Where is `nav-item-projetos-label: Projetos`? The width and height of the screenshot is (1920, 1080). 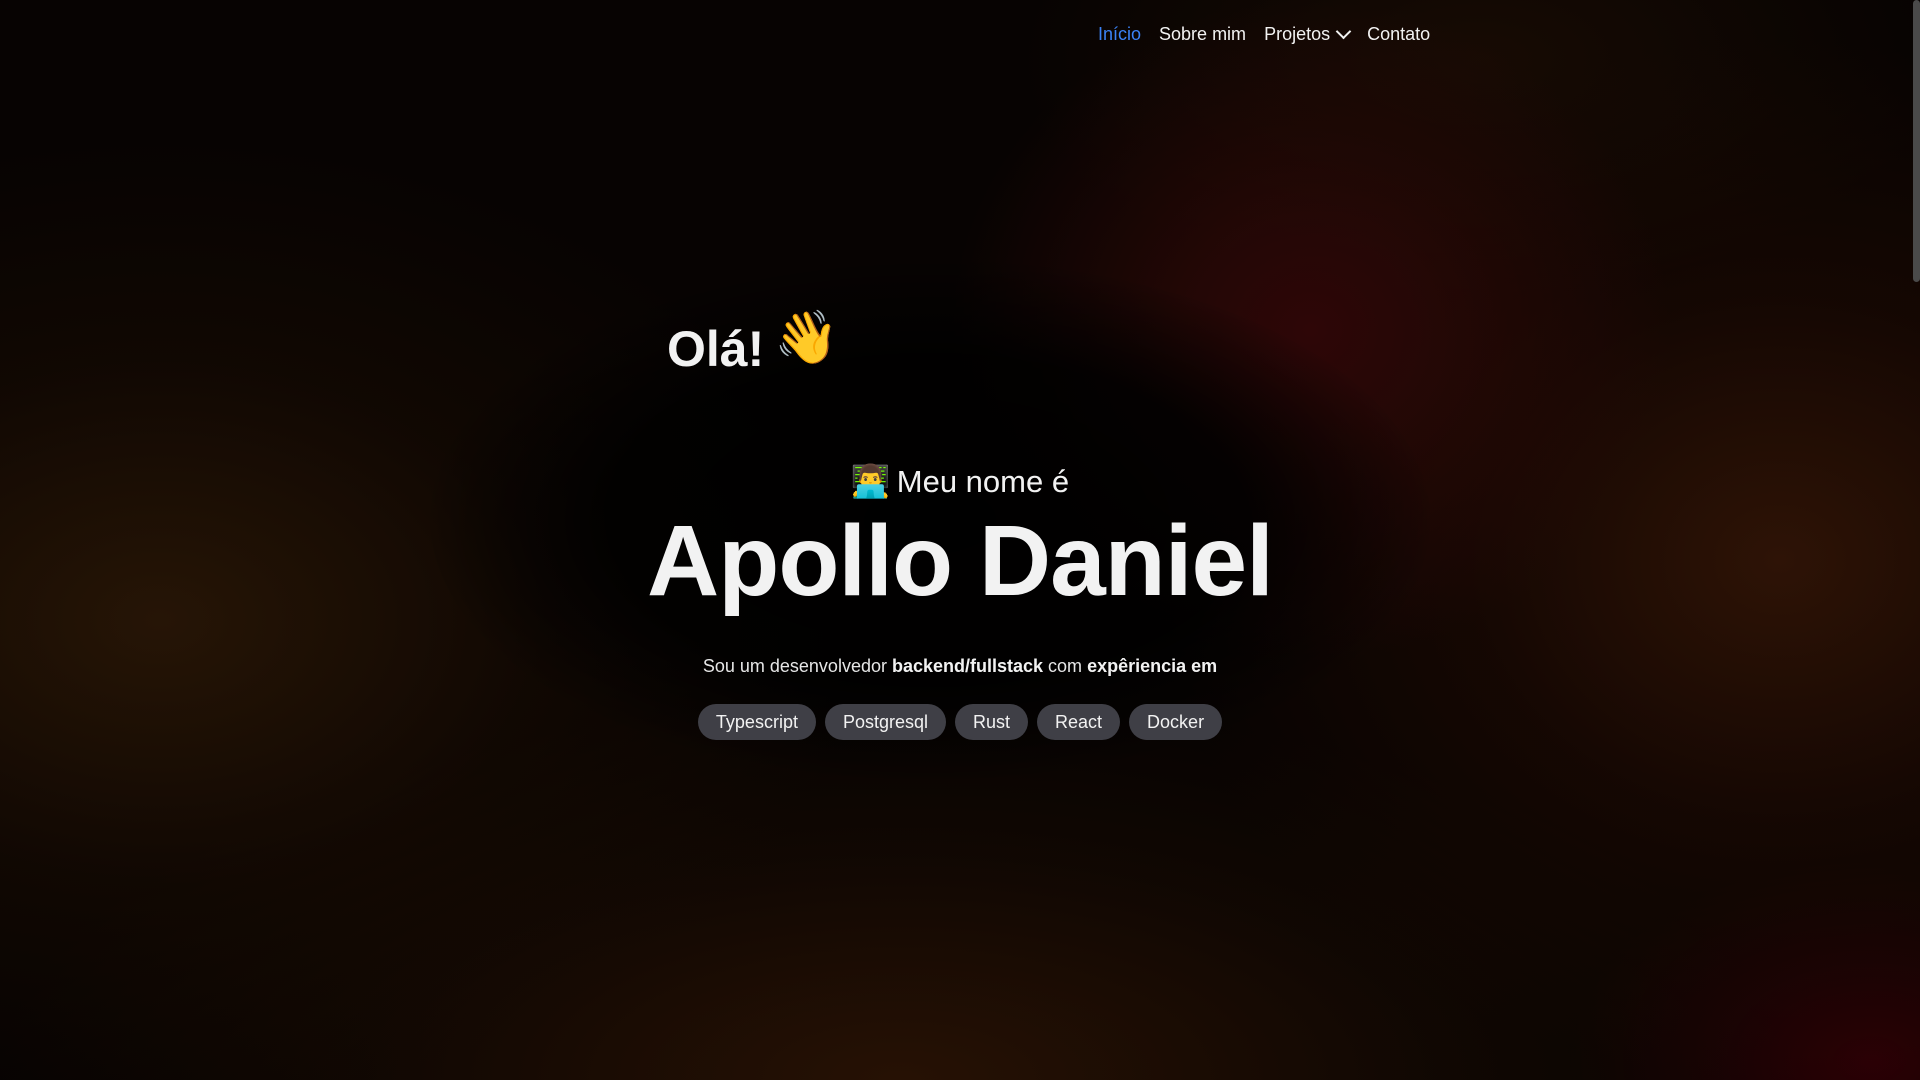
nav-item-projetos-label: Projetos is located at coordinates (1297, 34).